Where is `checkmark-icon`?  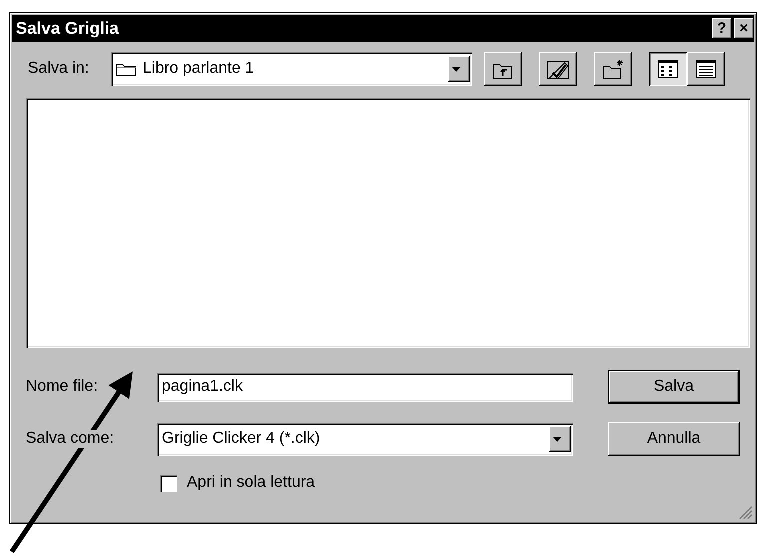 checkmark-icon is located at coordinates (558, 69).